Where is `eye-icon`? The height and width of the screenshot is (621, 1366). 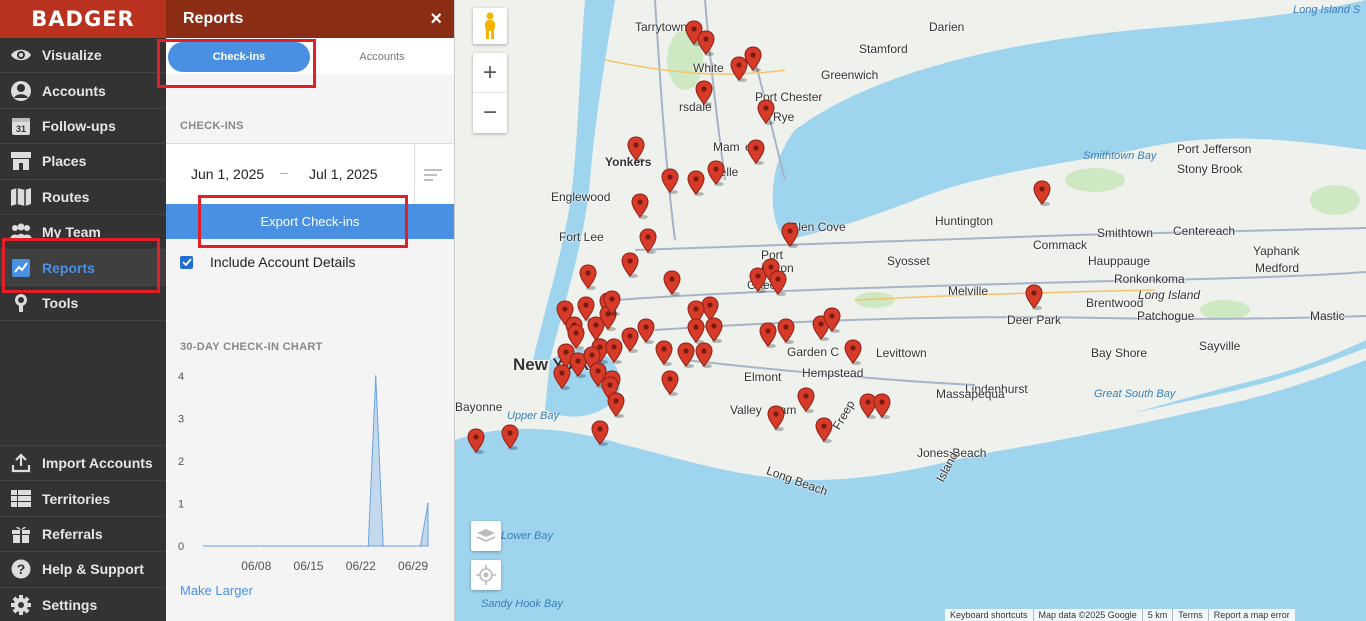
eye-icon is located at coordinates (21, 55).